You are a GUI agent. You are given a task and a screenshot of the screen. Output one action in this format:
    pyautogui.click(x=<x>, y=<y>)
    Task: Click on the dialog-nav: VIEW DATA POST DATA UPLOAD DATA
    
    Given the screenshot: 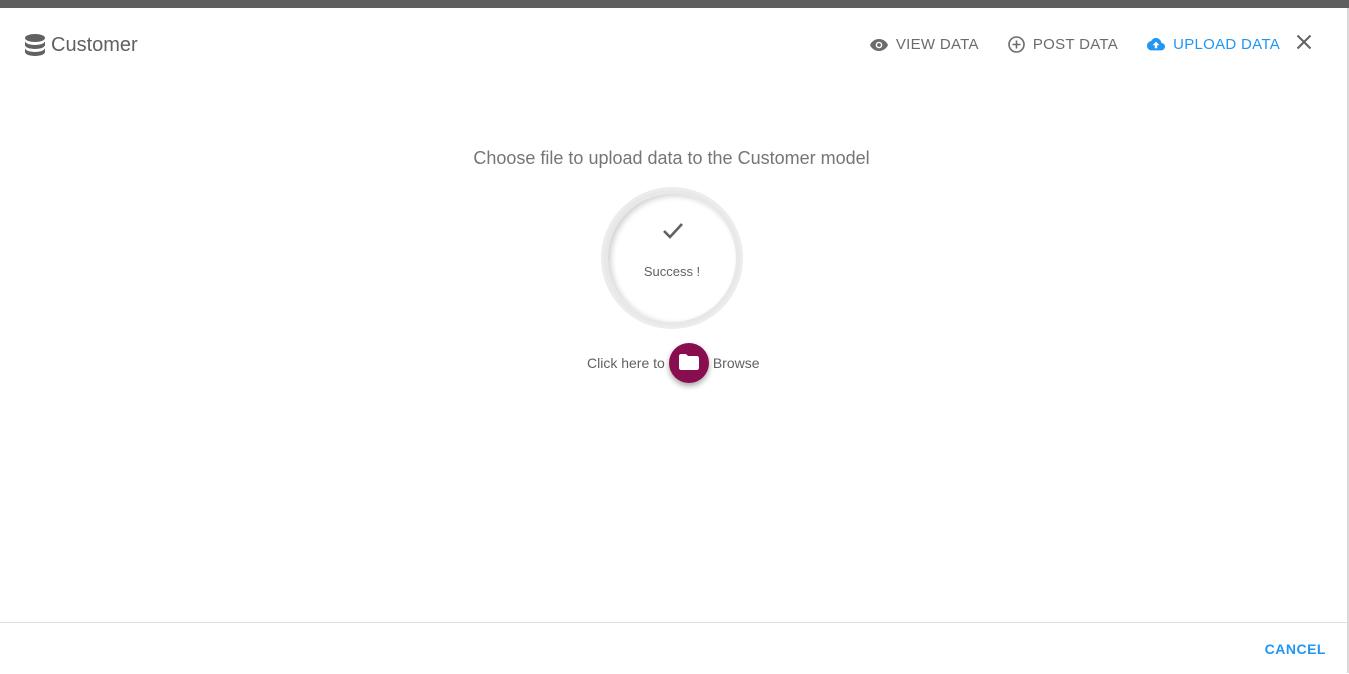 What is the action you would take?
    pyautogui.click(x=1090, y=44)
    